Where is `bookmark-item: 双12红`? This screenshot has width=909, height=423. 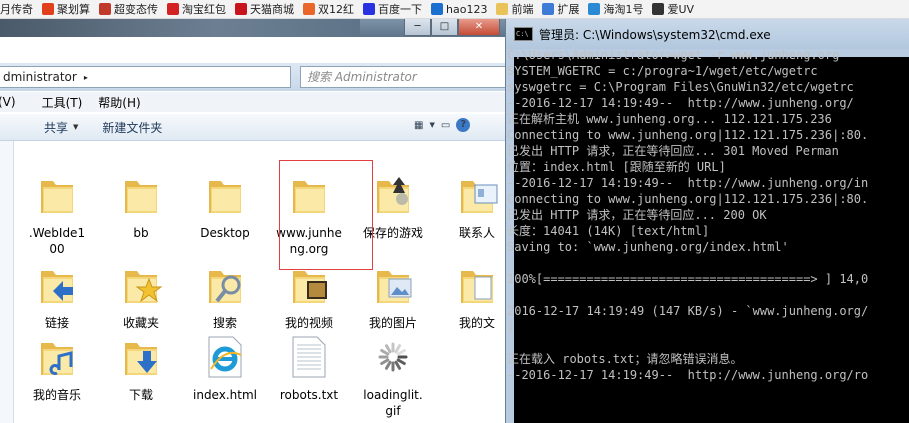 bookmark-item: 双12红 is located at coordinates (329, 9).